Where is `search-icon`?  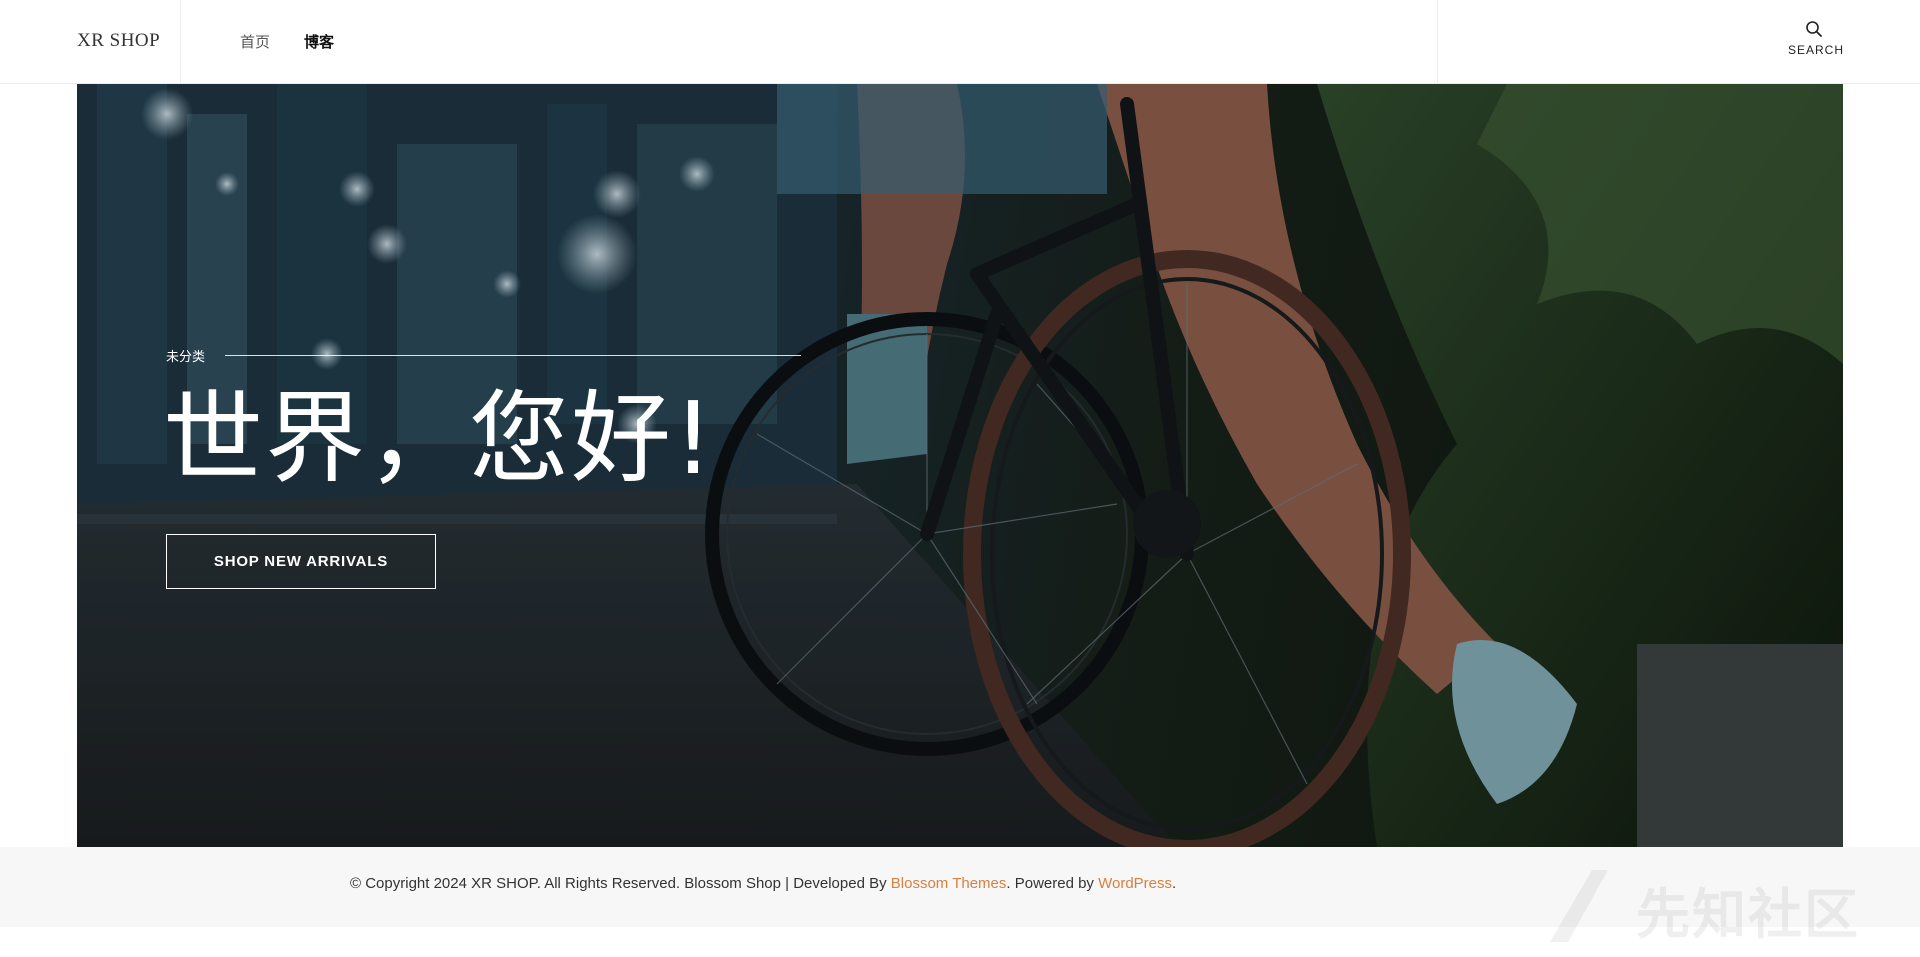
search-icon is located at coordinates (1814, 29).